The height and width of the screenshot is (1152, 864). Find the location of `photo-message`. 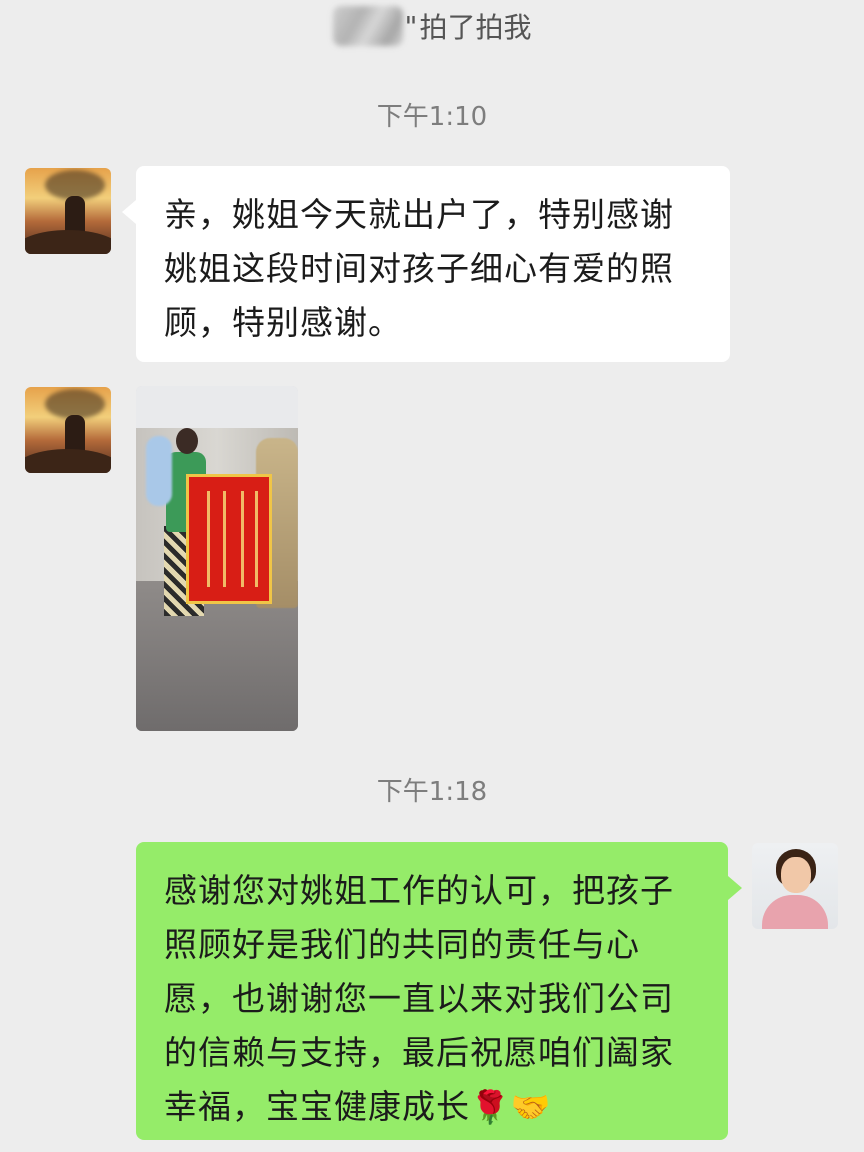

photo-message is located at coordinates (217, 558).